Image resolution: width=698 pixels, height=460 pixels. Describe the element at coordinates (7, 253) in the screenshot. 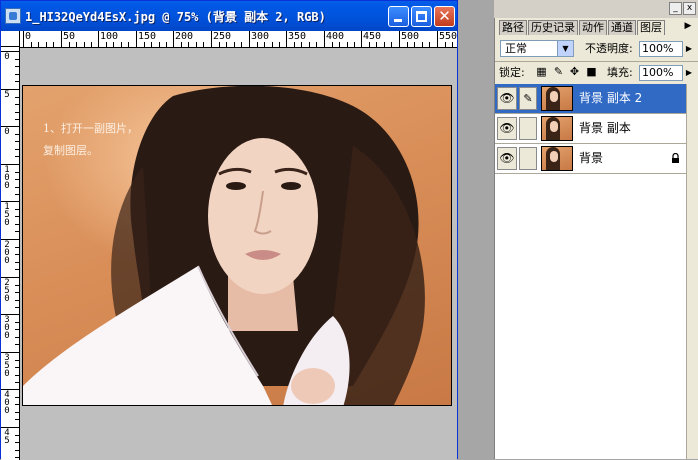

I see `ruler-label: 2 0 0` at that location.